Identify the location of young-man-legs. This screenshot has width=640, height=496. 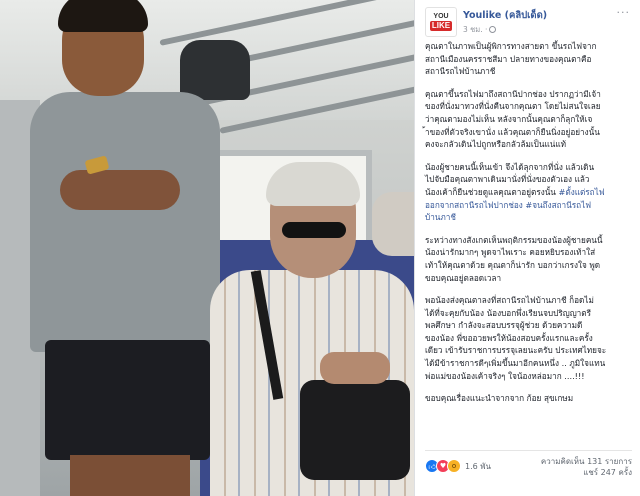
(130, 475).